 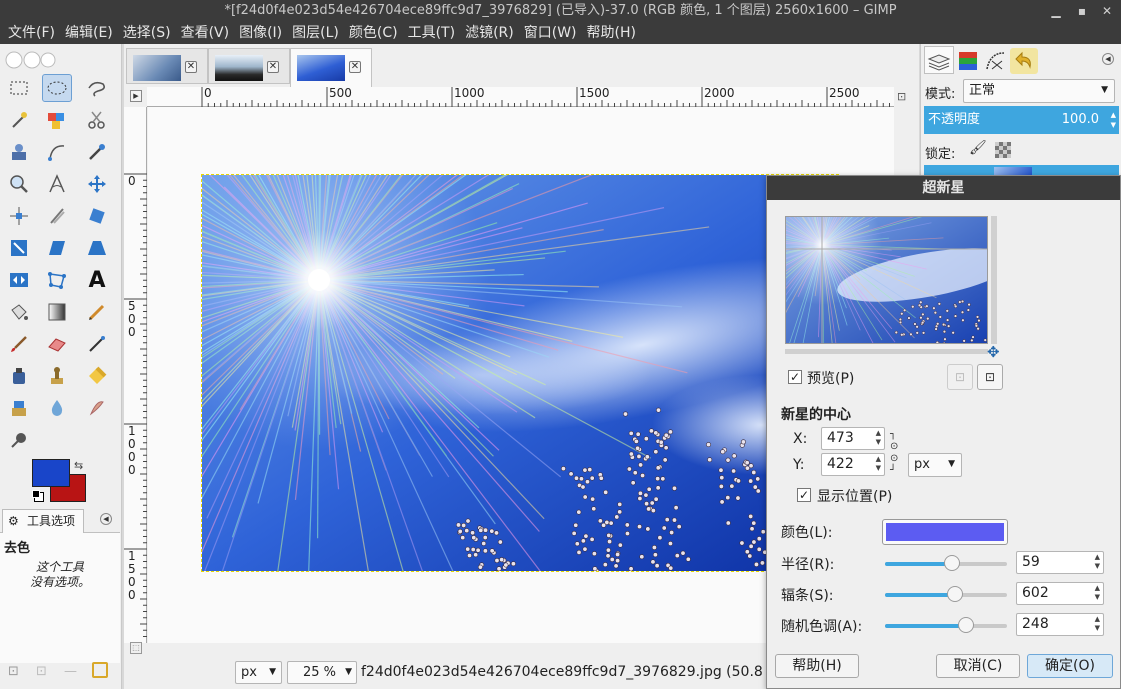 I want to click on tab-undo-history, so click(x=1024, y=61).